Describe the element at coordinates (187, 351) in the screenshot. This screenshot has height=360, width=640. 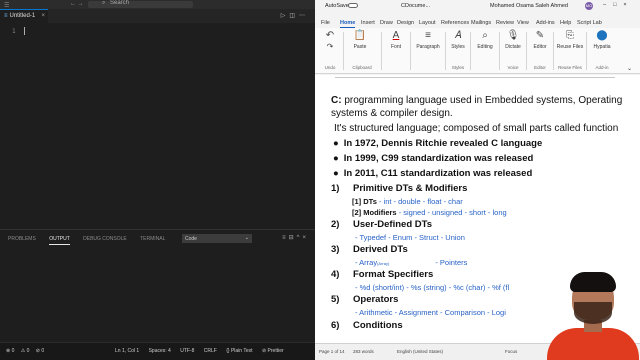
I see `encoding: UTF-8` at that location.